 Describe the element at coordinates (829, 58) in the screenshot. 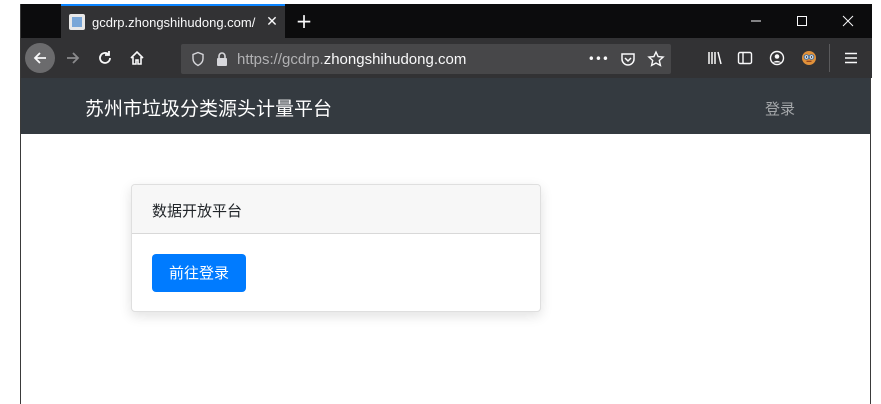

I see `toolbar-separator` at that location.